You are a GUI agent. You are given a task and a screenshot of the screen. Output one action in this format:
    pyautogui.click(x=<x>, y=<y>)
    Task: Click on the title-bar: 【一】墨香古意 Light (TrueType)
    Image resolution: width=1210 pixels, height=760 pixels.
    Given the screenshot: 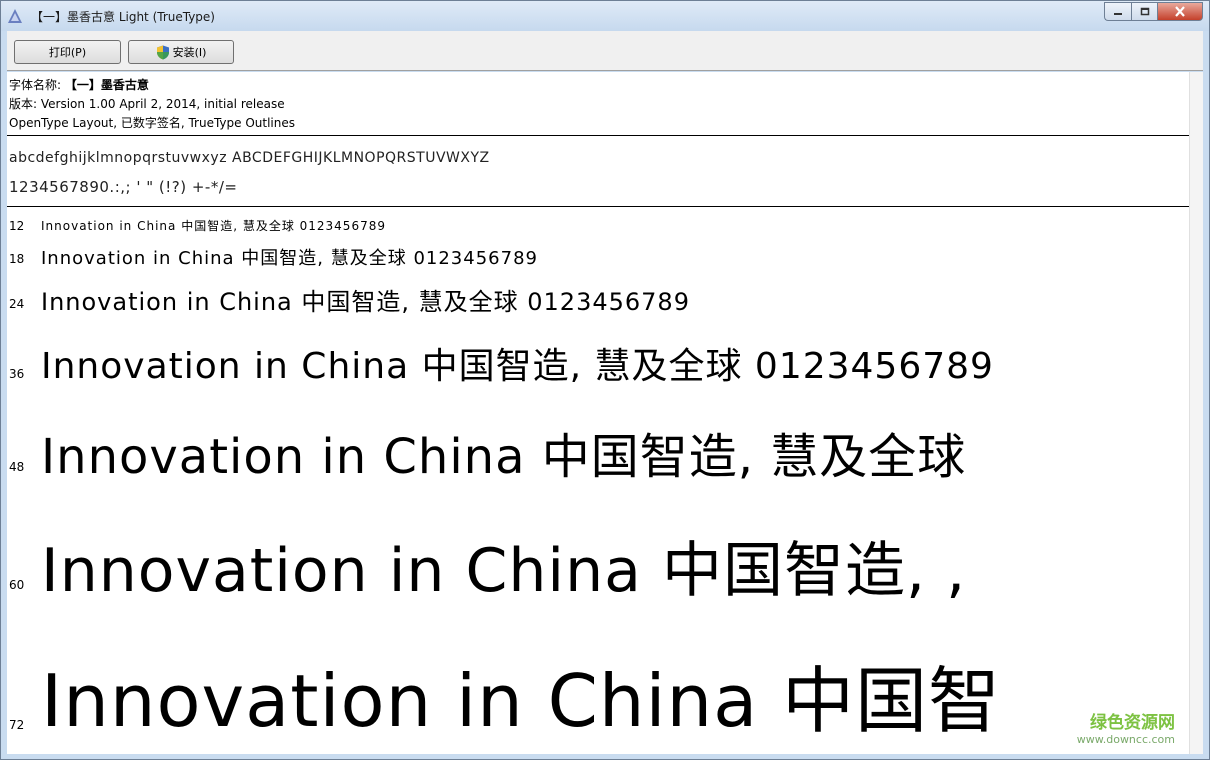 What is the action you would take?
    pyautogui.click(x=605, y=16)
    